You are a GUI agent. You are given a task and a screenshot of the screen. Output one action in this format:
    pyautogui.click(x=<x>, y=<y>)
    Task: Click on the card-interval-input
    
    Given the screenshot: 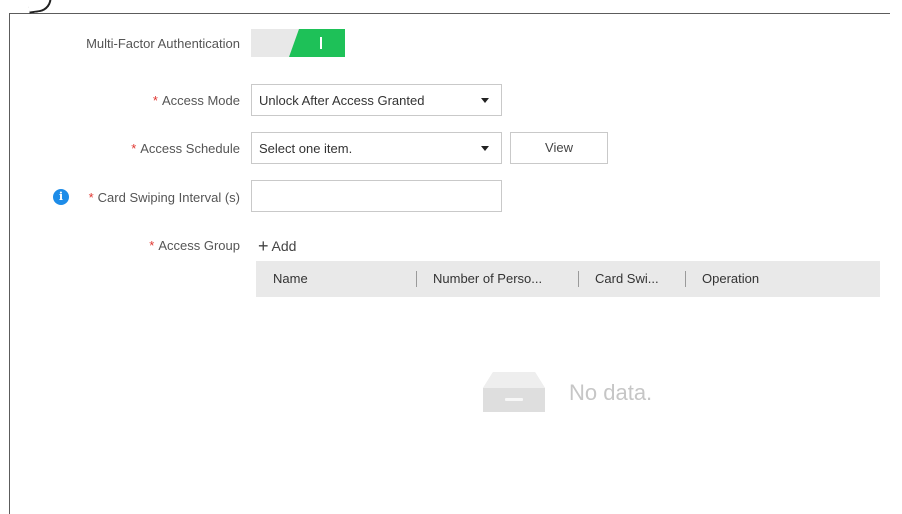 What is the action you would take?
    pyautogui.click(x=376, y=196)
    